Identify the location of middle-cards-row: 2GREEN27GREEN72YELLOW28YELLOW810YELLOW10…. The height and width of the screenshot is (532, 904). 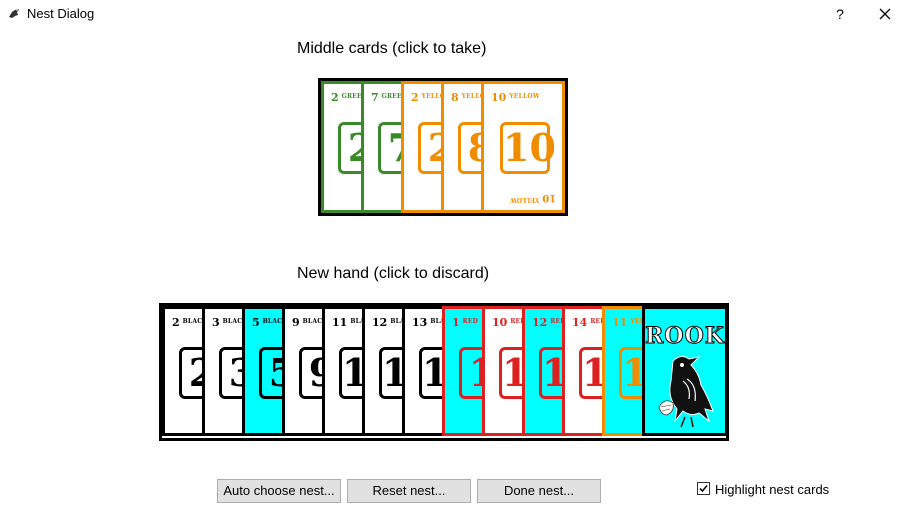
(443, 147).